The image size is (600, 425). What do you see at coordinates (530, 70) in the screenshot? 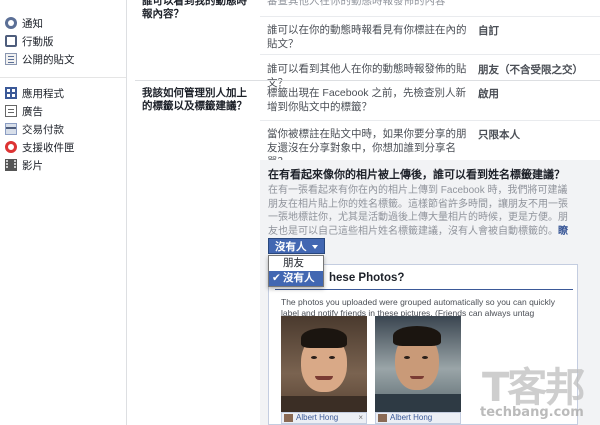
I see `row-value: 朋友（不含受限之交）` at bounding box center [530, 70].